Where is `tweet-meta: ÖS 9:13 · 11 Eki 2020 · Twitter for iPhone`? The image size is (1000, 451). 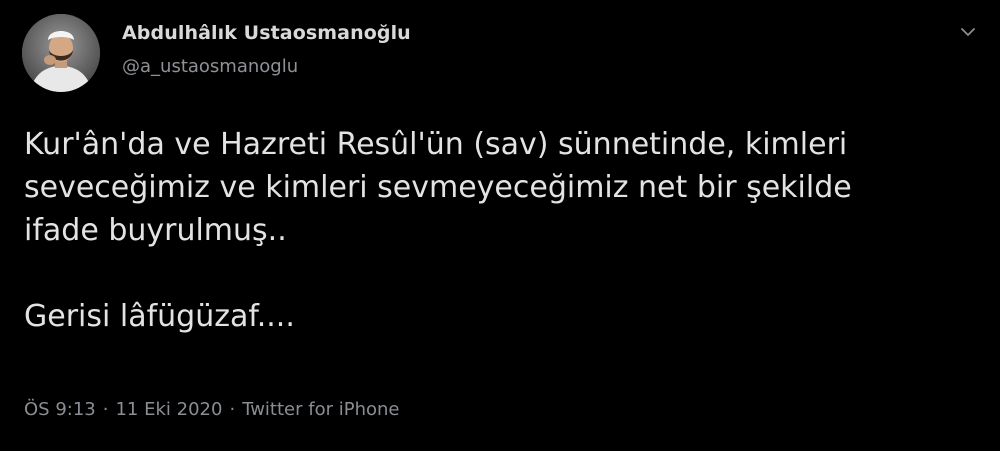
tweet-meta: ÖS 9:13 · 11 Eki 2020 · Twitter for iPhone is located at coordinates (211, 409).